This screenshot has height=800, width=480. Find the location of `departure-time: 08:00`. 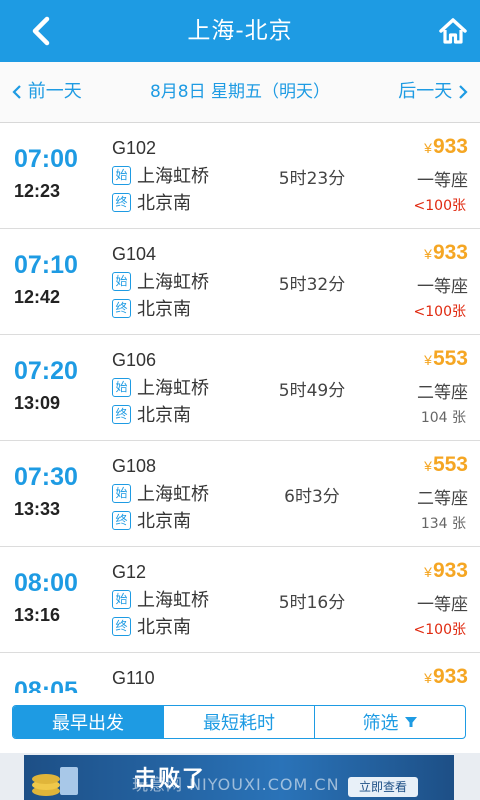

departure-time: 08:00 is located at coordinates (46, 583).